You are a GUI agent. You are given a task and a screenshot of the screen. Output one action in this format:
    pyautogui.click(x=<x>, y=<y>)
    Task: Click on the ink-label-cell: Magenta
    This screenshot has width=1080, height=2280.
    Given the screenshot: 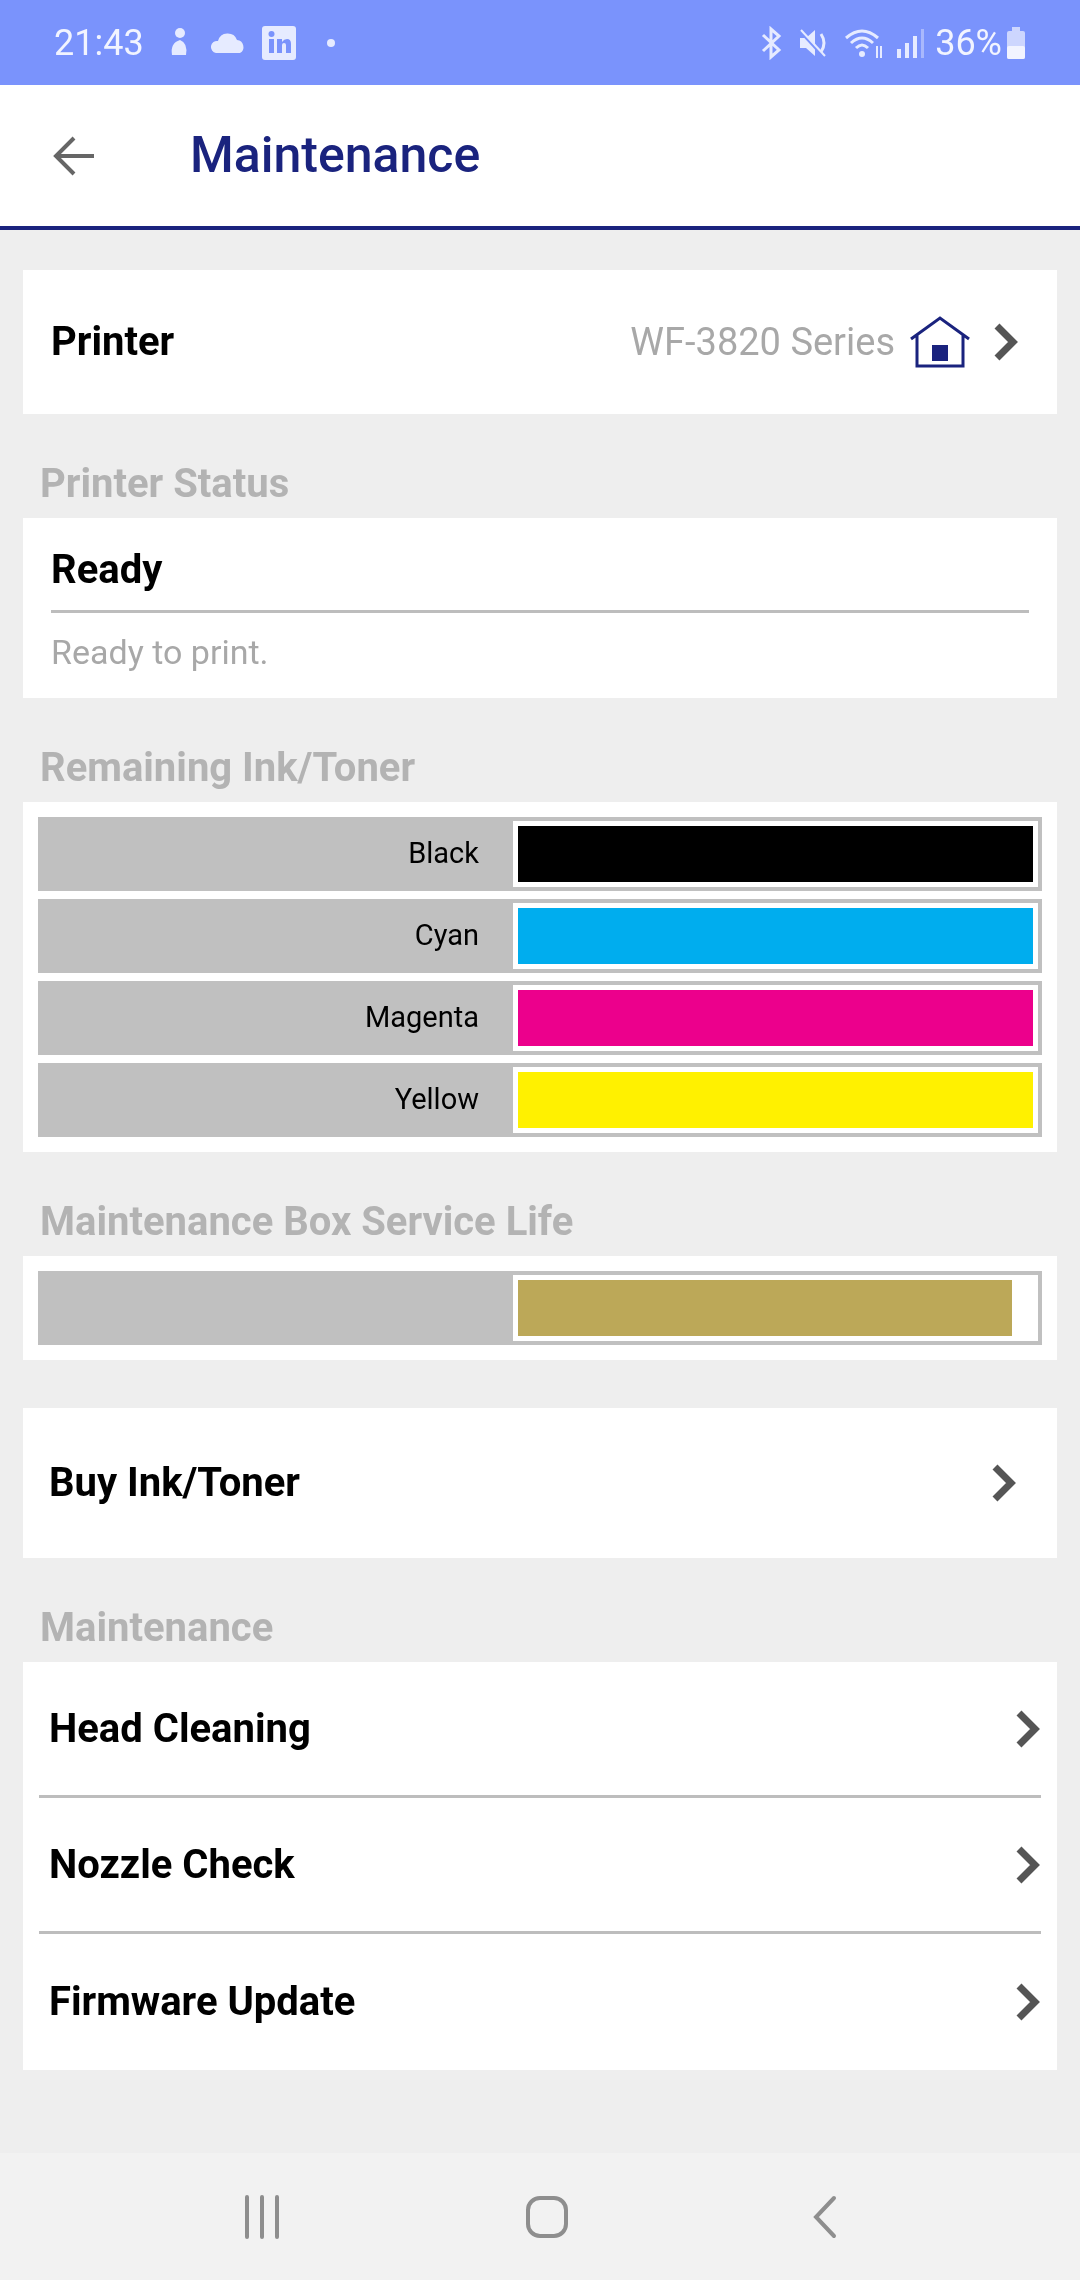 What is the action you would take?
    pyautogui.click(x=273, y=1018)
    